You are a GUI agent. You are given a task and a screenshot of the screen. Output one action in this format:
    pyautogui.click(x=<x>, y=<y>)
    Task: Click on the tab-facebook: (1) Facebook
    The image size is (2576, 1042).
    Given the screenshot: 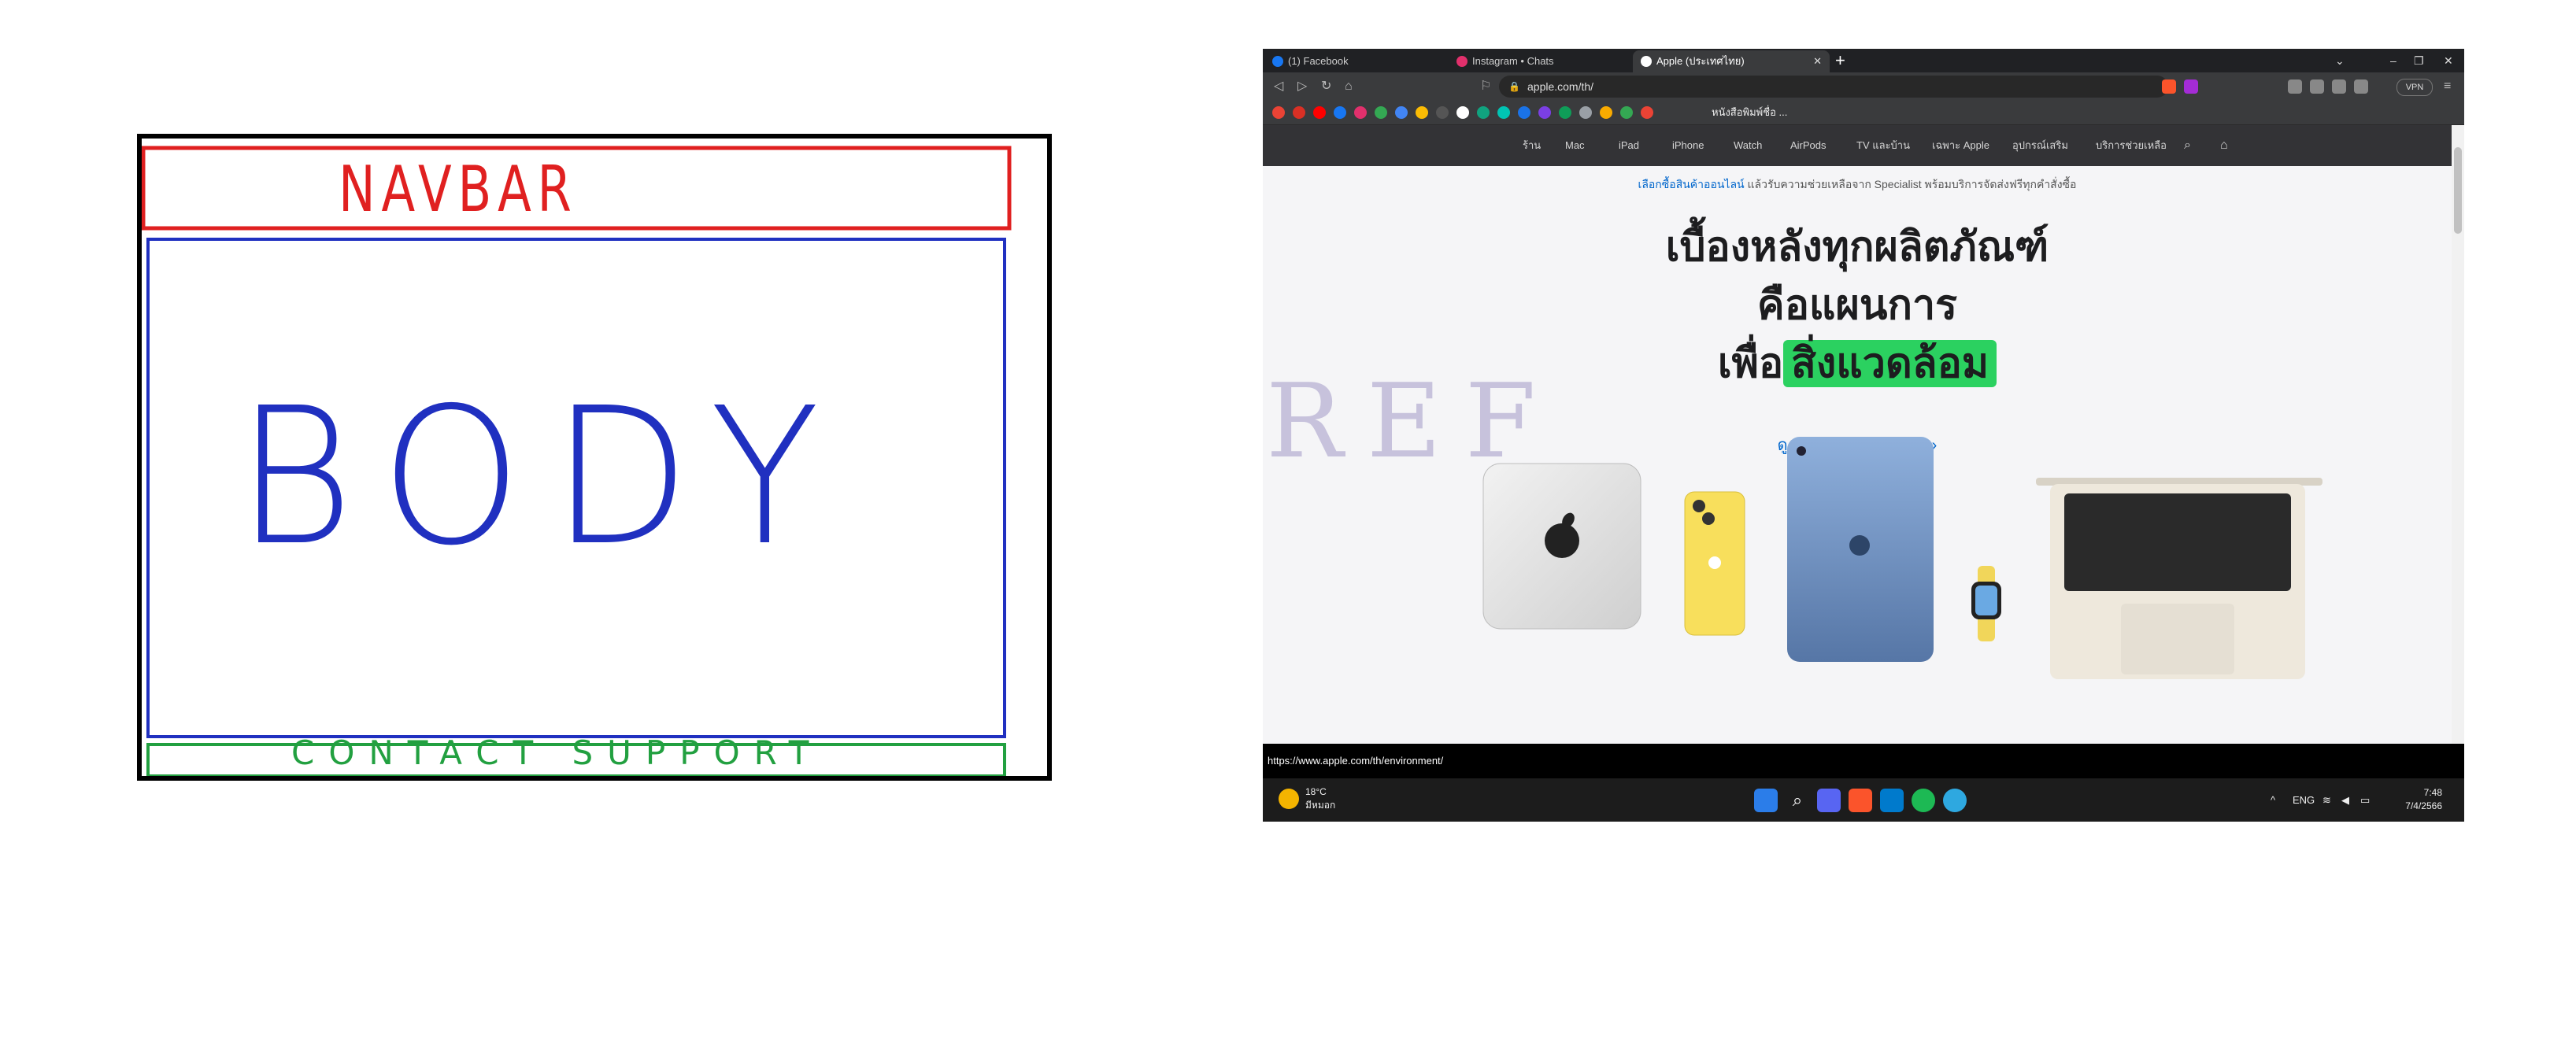 What is the action you would take?
    pyautogui.click(x=1354, y=61)
    